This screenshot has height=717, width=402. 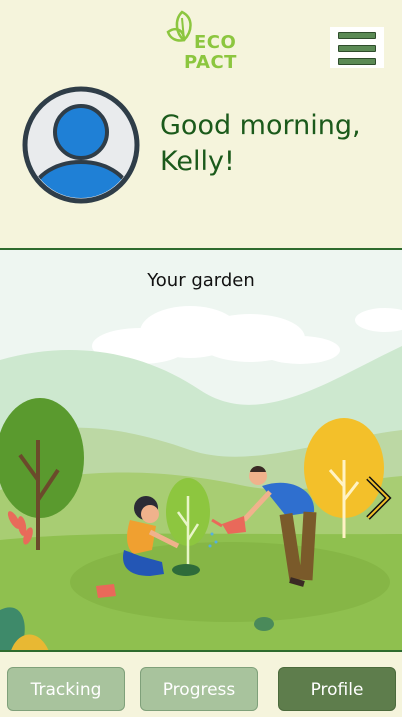 What do you see at coordinates (197, 161) in the screenshot?
I see `greeting-name: Kelly!` at bounding box center [197, 161].